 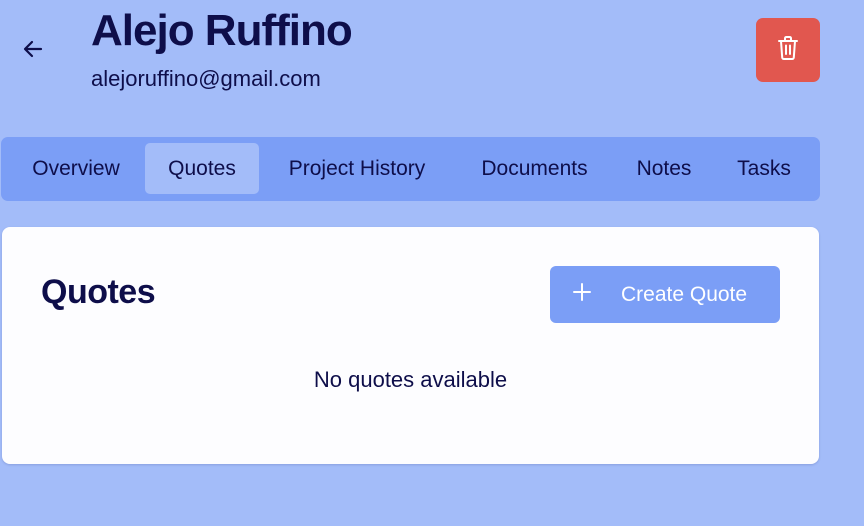 What do you see at coordinates (357, 168) in the screenshot?
I see `tab-project-history: Project History` at bounding box center [357, 168].